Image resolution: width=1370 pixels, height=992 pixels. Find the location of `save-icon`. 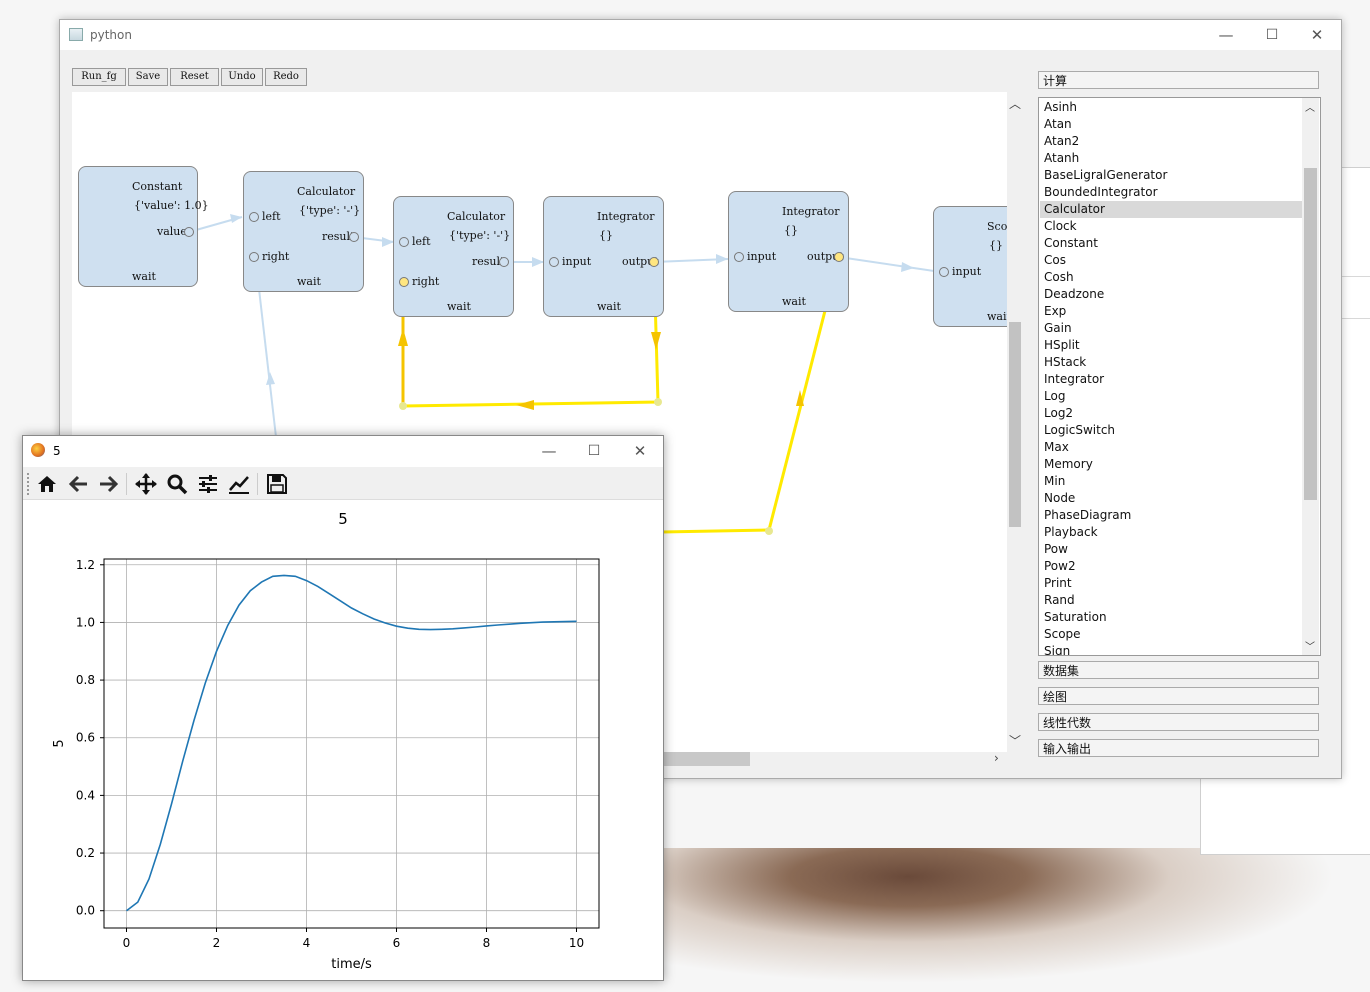

save-icon is located at coordinates (277, 484).